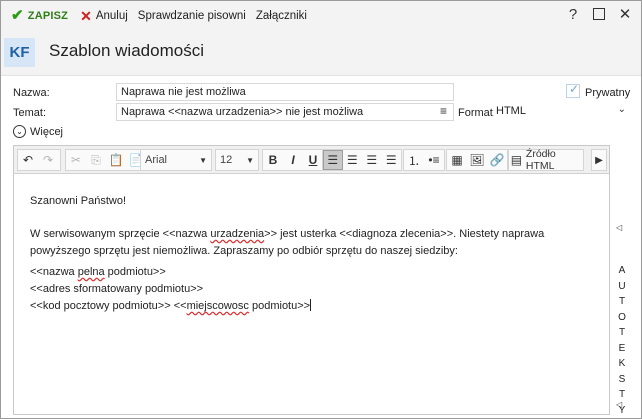 The width and height of the screenshot is (642, 419). Describe the element at coordinates (273, 160) in the screenshot. I see `bold-button: B` at that location.